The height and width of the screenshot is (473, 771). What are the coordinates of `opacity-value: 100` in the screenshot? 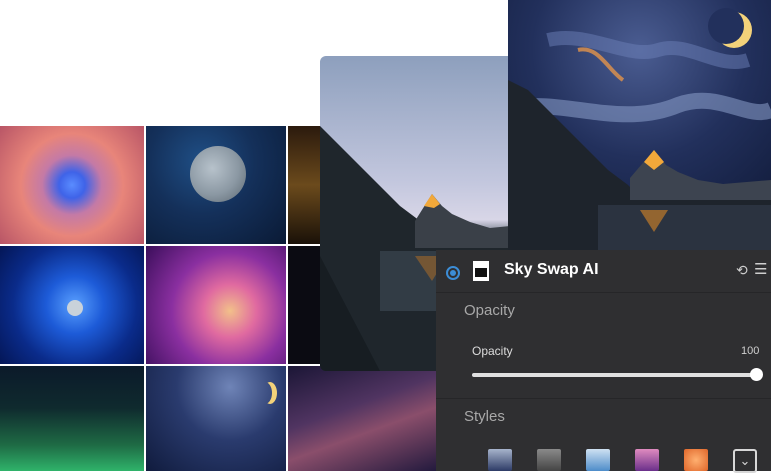 It's located at (750, 351).